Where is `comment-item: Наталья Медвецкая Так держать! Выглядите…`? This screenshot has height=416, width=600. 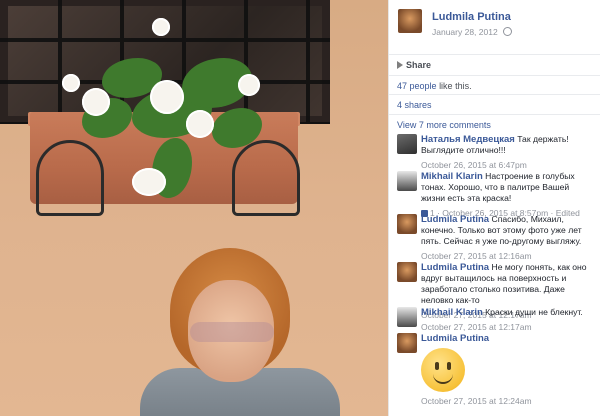 comment-item: Наталья Медвецкая Так держать! Выглядите… is located at coordinates (496, 152).